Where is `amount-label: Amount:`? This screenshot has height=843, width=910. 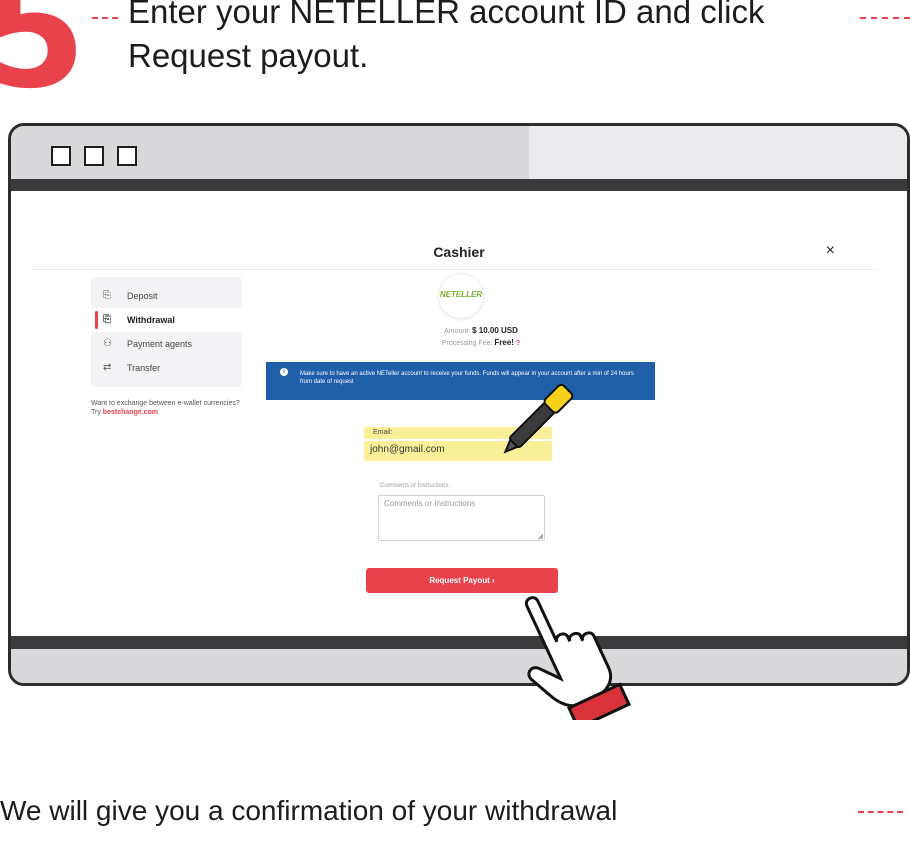
amount-label: Amount: is located at coordinates (457, 331).